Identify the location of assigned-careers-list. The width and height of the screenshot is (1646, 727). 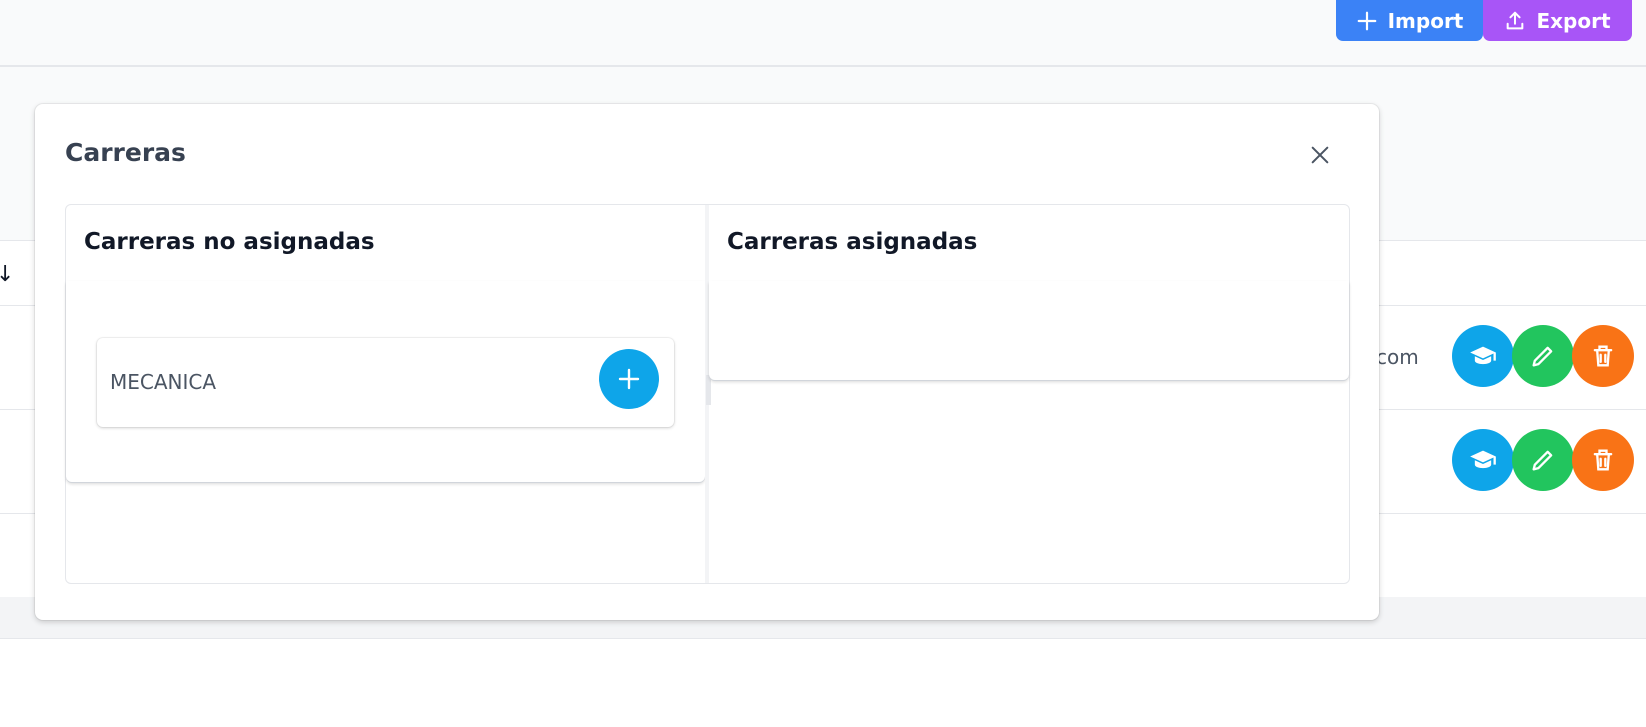
(1029, 330).